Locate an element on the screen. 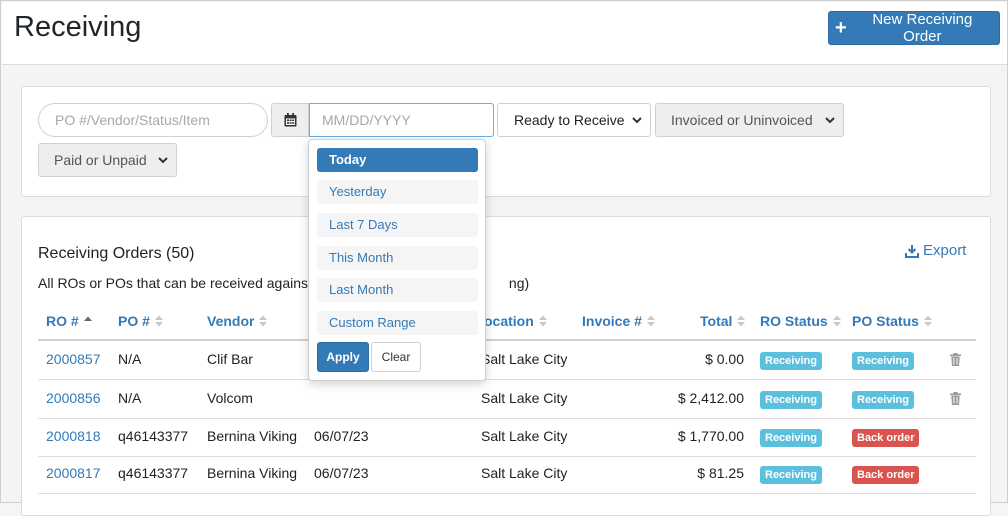 This screenshot has width=1008, height=516. download-icon is located at coordinates (912, 251).